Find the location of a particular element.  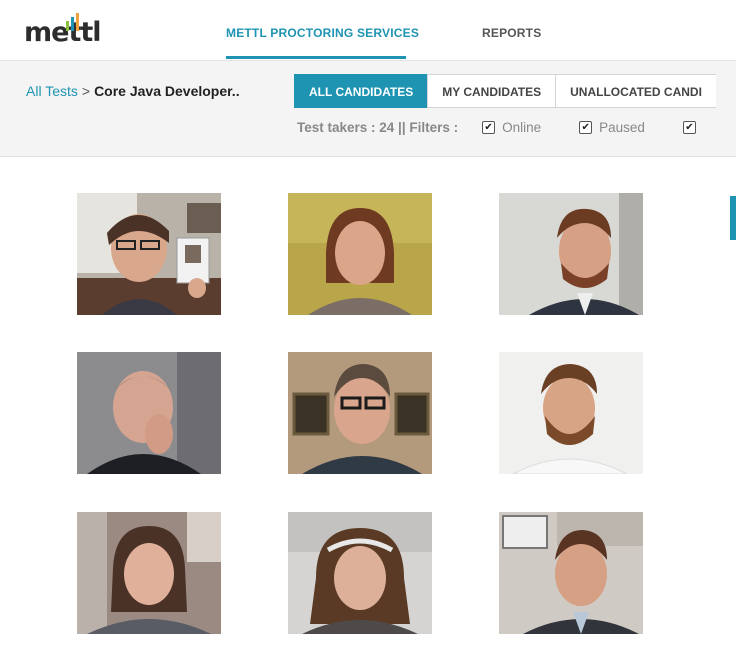

mettl-logo: mettl is located at coordinates (63, 30).